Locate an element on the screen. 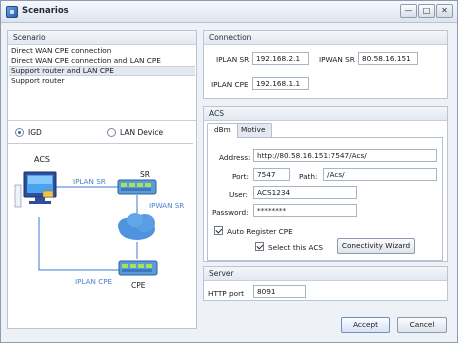 This screenshot has height=343, width=458. tab-dbm: dBm is located at coordinates (222, 130).